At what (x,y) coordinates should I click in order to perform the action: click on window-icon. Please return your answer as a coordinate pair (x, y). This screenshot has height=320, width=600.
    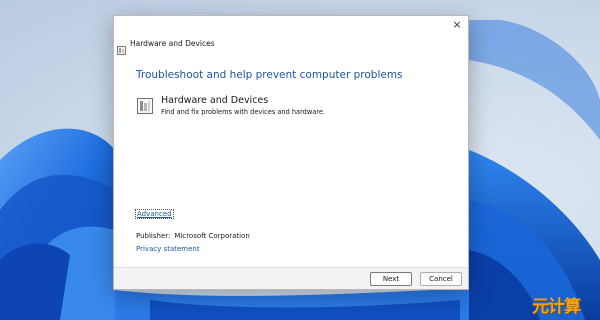
    Looking at the image, I should click on (121, 47).